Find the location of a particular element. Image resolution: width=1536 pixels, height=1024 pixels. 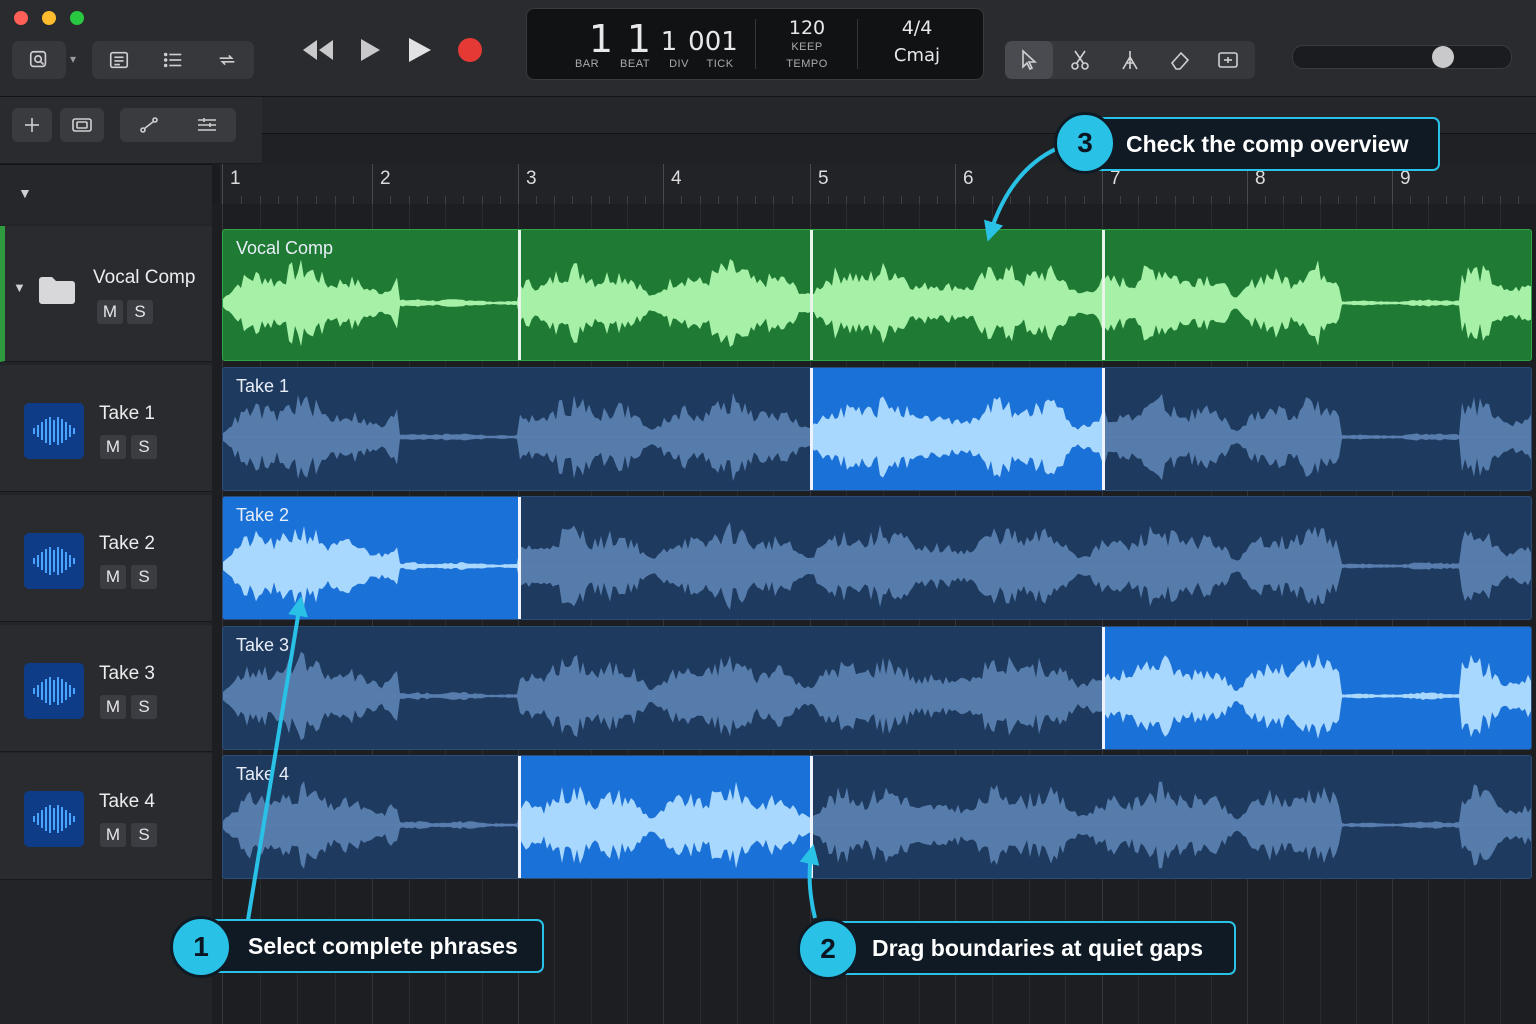

take-region: Take 2 is located at coordinates (877, 558).